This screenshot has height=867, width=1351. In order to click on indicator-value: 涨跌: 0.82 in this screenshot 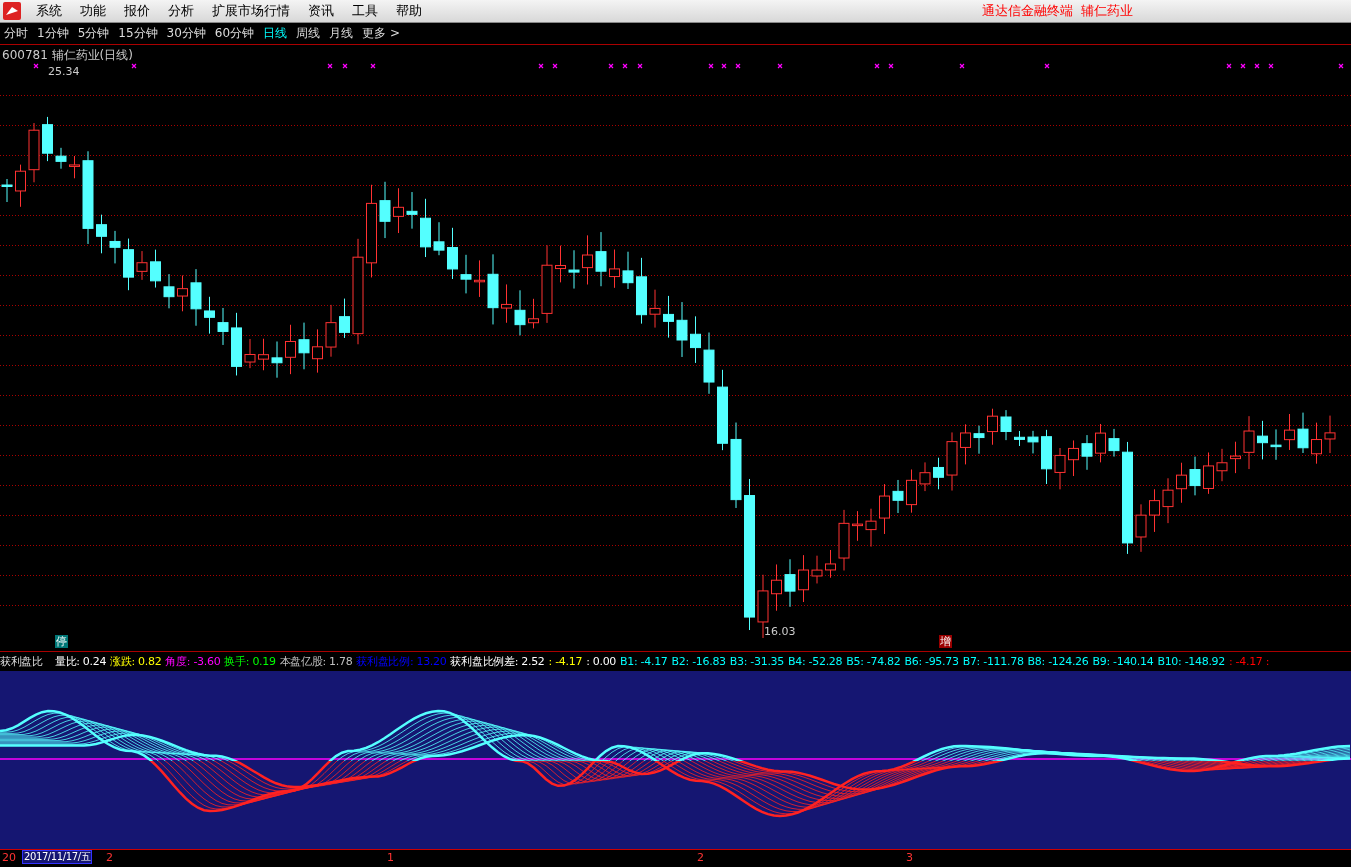, I will do `click(136, 661)`.